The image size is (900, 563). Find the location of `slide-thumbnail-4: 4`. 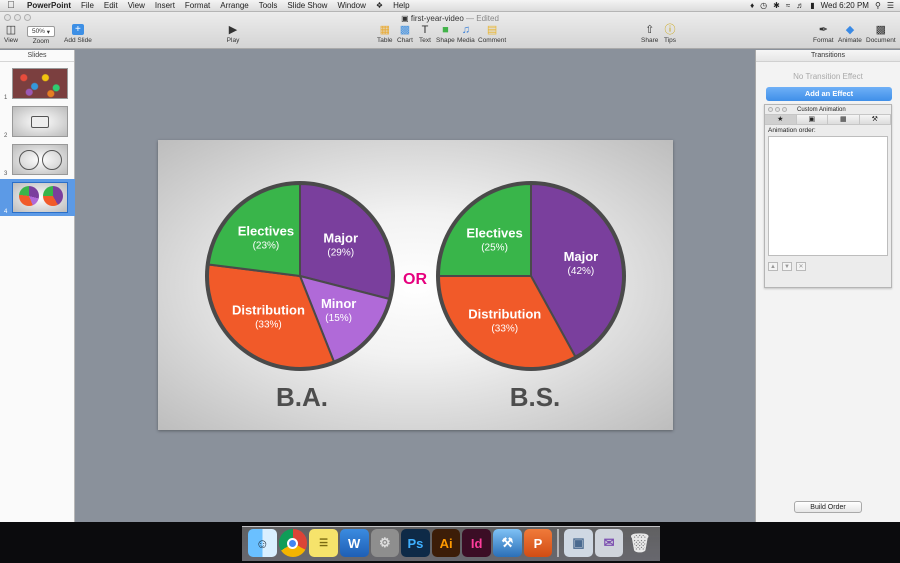

slide-thumbnail-4: 4 is located at coordinates (37, 197).